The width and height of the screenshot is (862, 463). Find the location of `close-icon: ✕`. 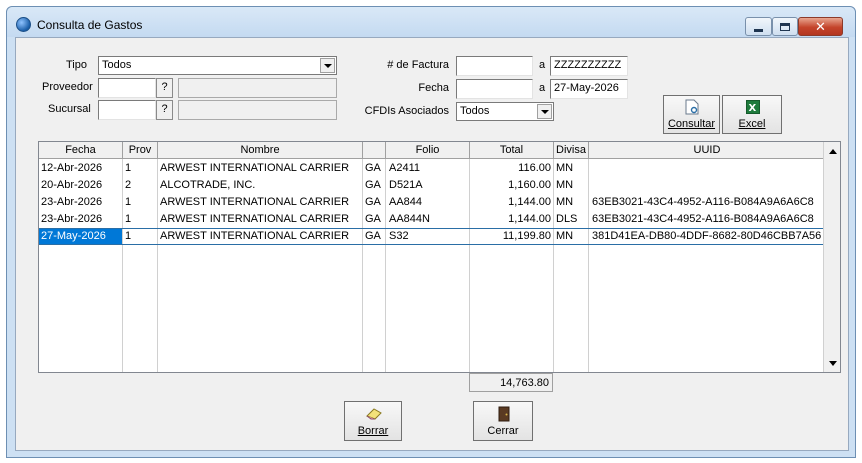

close-icon: ✕ is located at coordinates (820, 26).